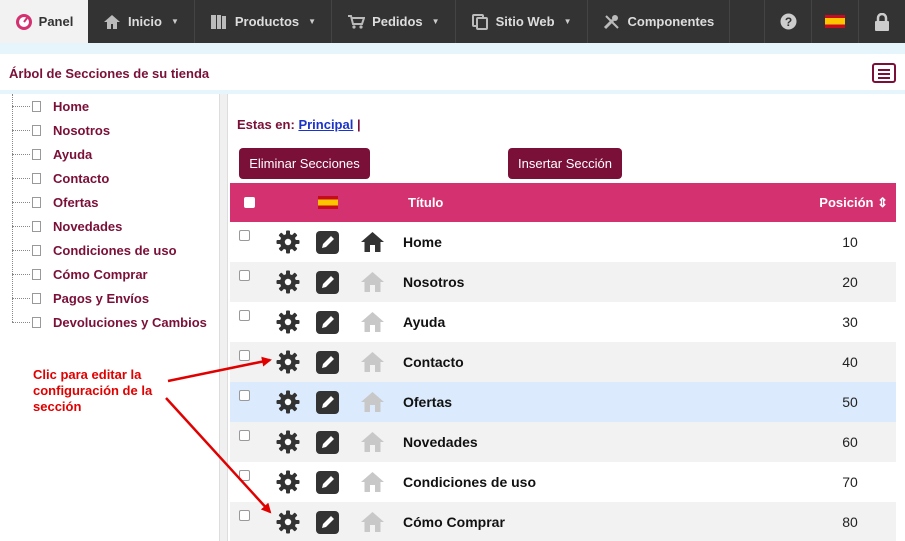  What do you see at coordinates (267, 21) in the screenshot?
I see `nav-productos-label: Productos` at bounding box center [267, 21].